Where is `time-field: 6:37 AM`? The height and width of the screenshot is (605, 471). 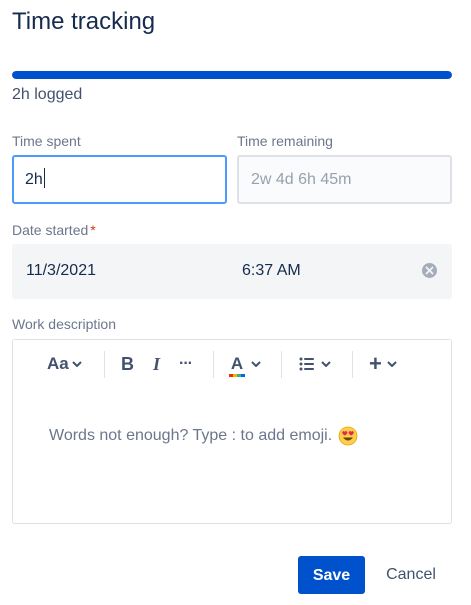 time-field: 6:37 AM is located at coordinates (271, 271).